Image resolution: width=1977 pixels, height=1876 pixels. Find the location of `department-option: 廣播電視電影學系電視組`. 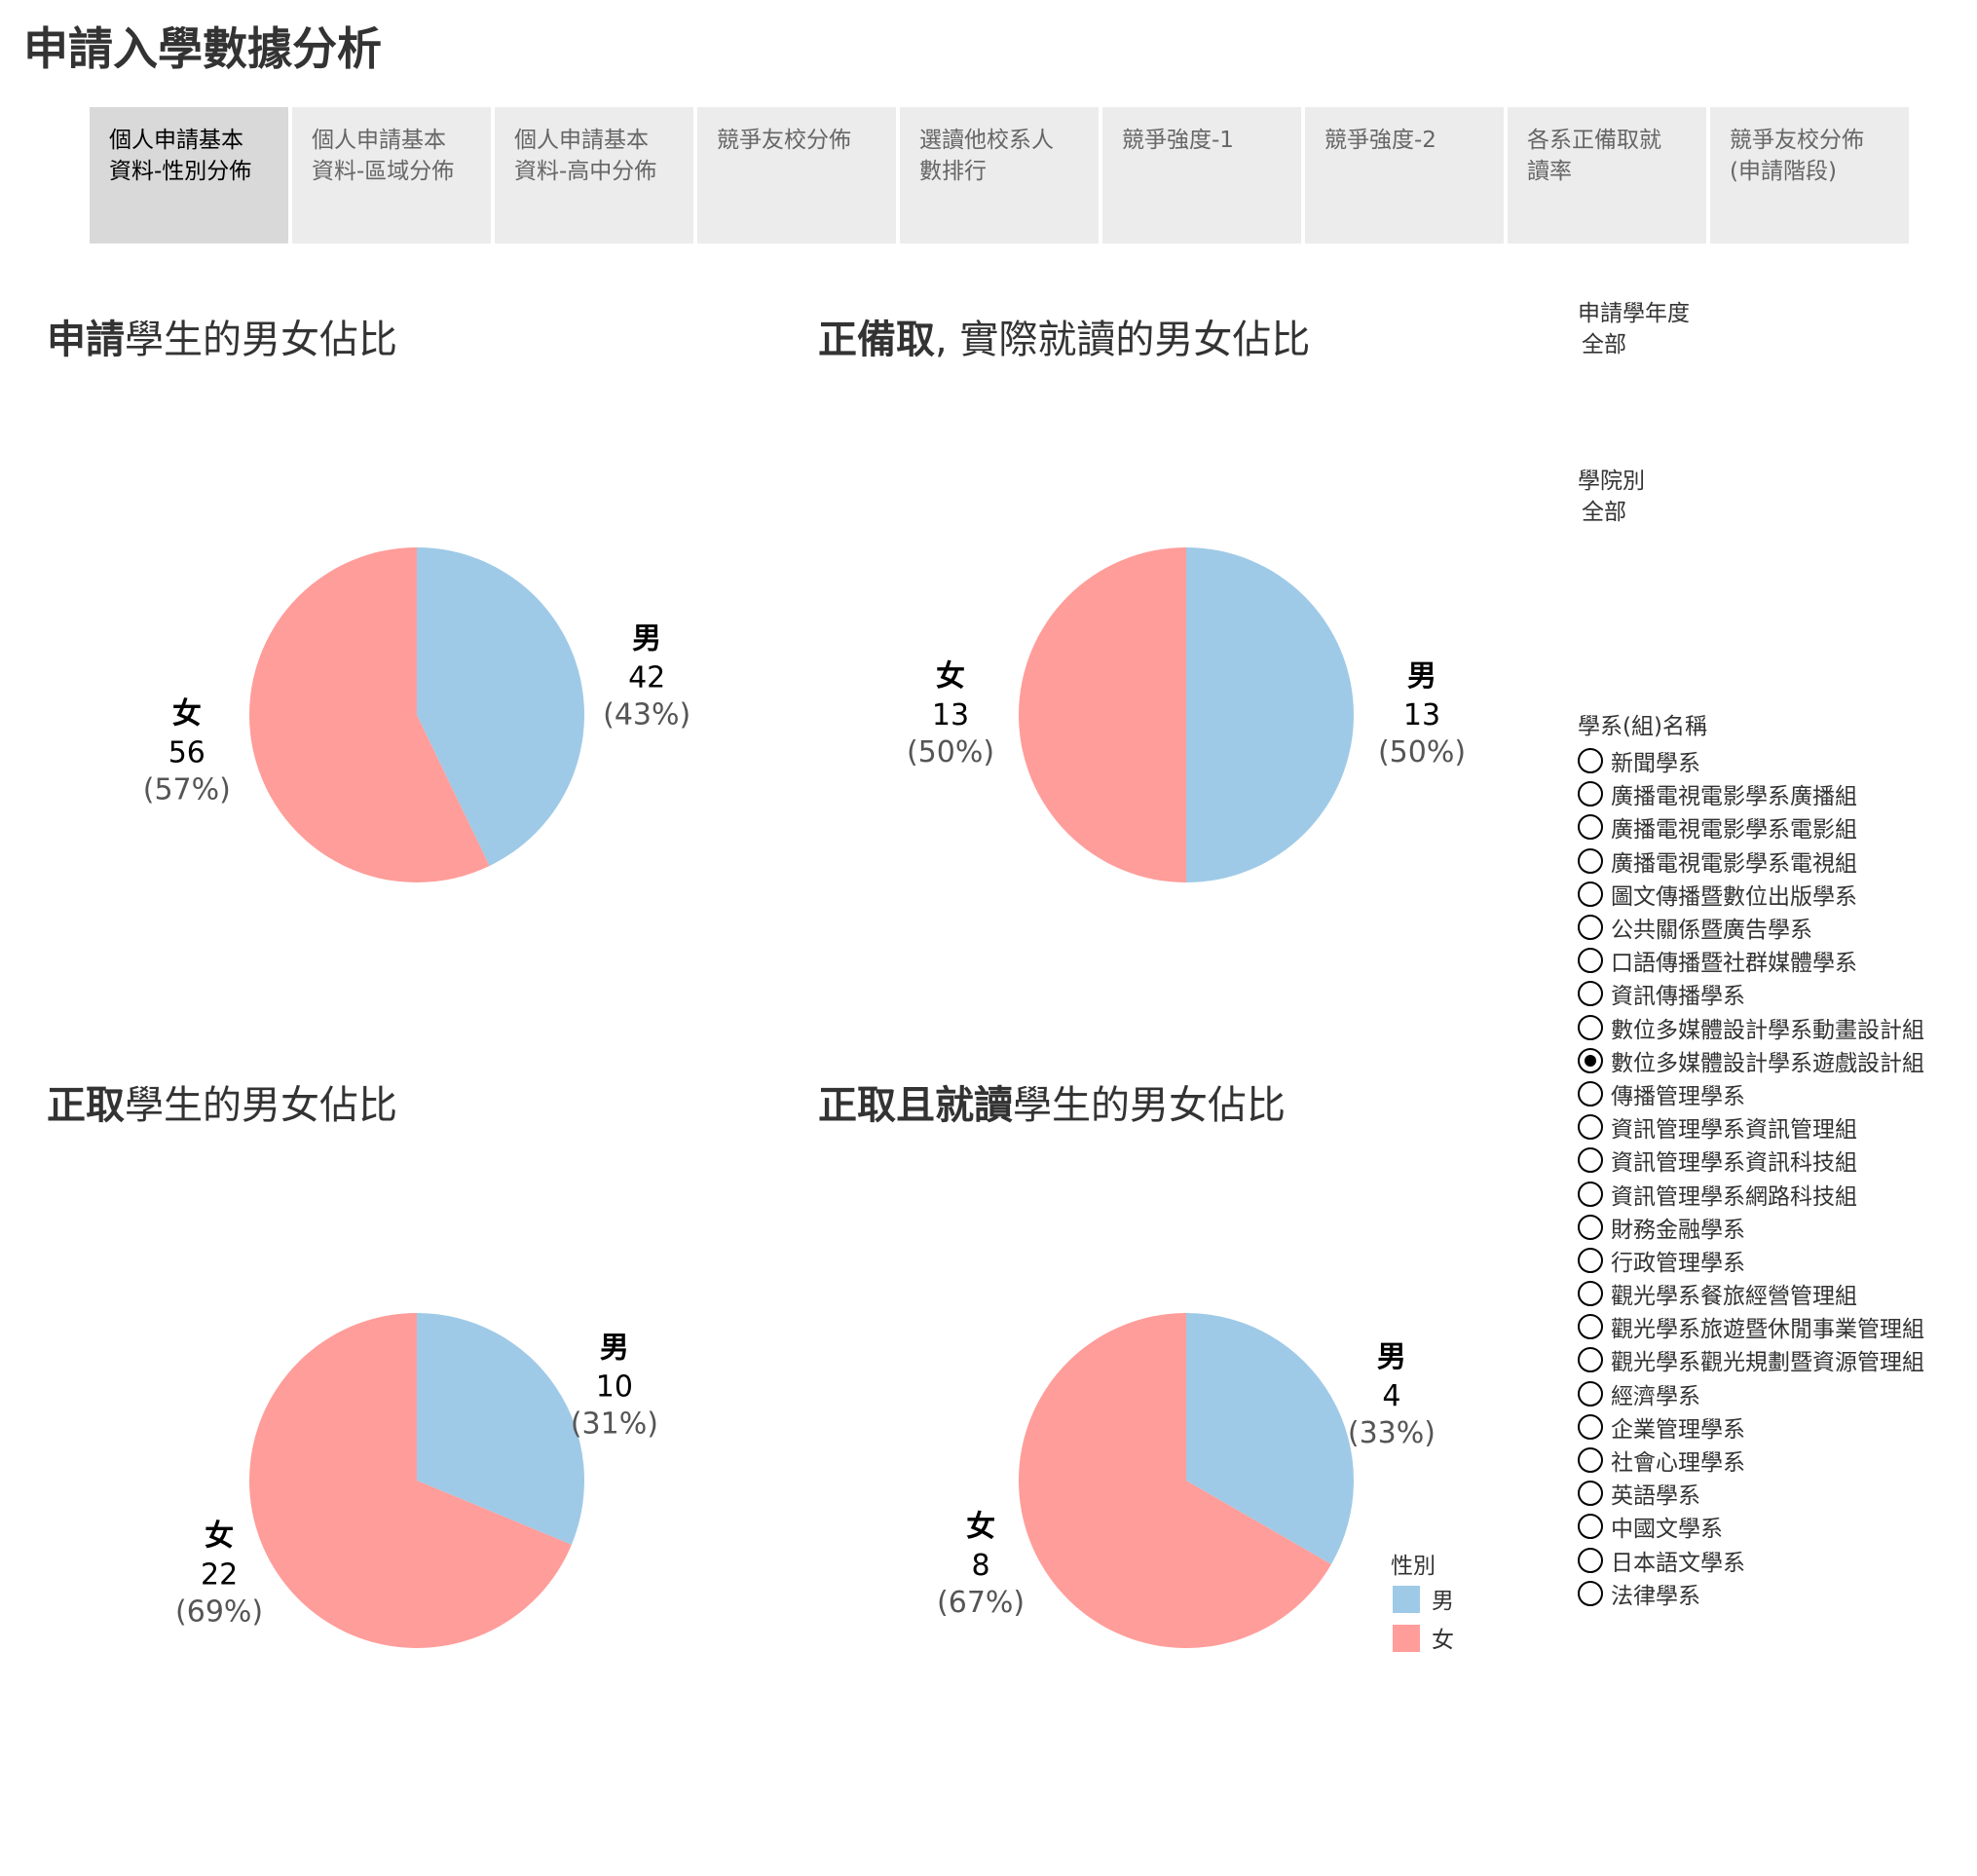

department-option: 廣播電視電影學系電視組 is located at coordinates (1763, 861).